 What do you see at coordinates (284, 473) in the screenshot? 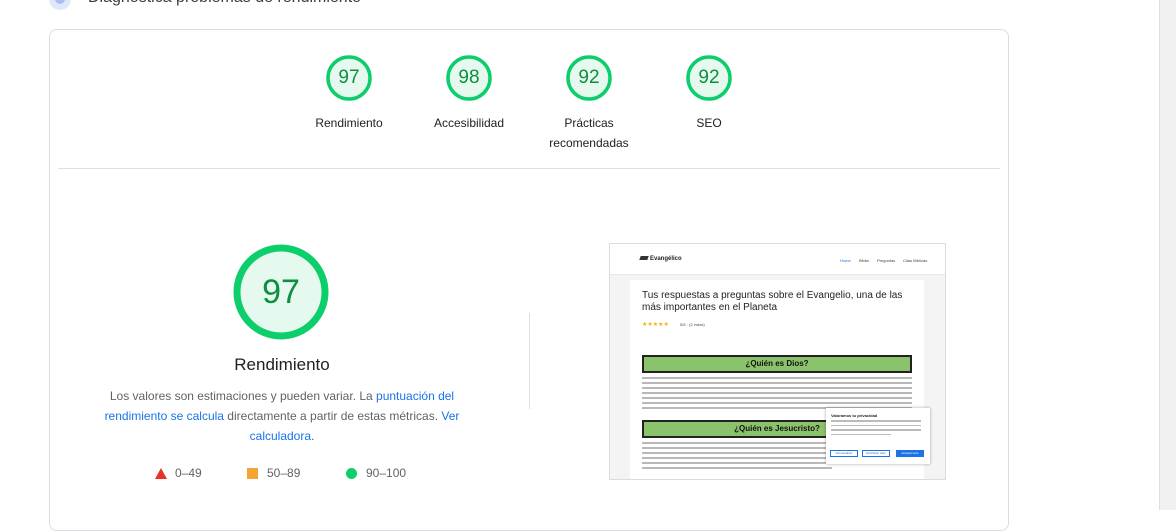
I see `legend-range: 50–89` at bounding box center [284, 473].